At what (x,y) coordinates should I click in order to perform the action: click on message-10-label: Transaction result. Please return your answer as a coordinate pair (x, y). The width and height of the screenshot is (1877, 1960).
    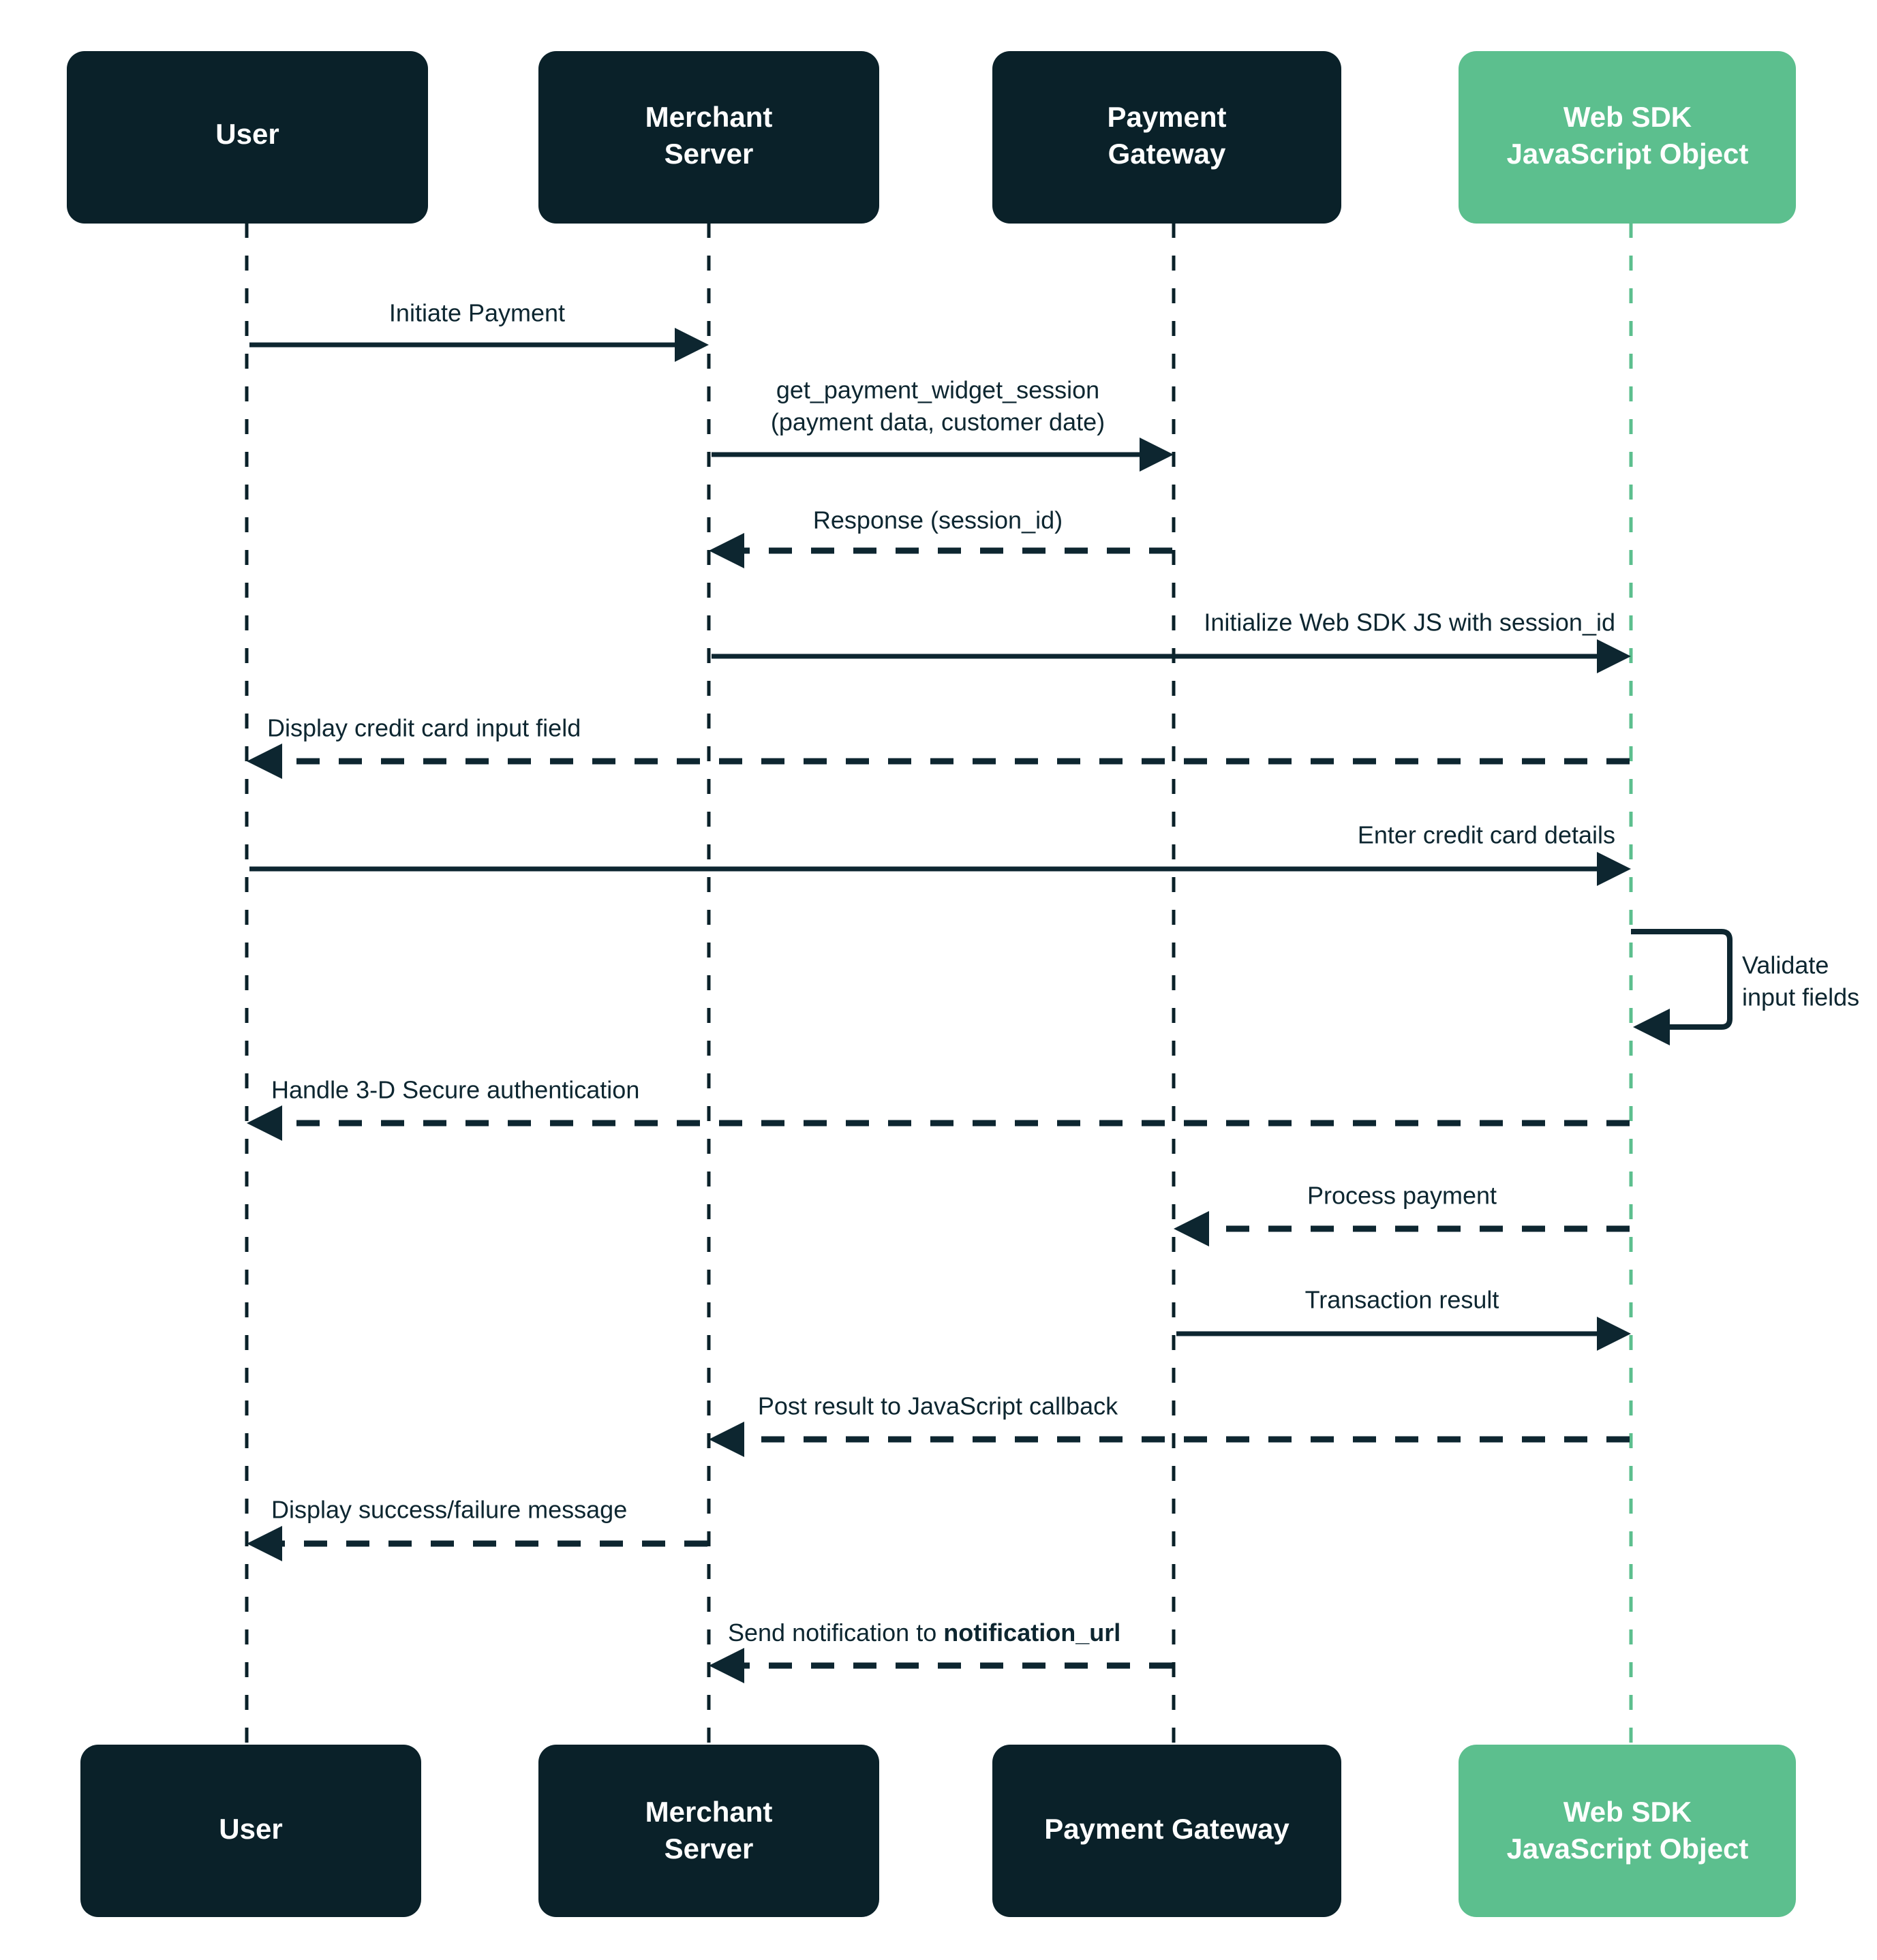
    Looking at the image, I should click on (1402, 1300).